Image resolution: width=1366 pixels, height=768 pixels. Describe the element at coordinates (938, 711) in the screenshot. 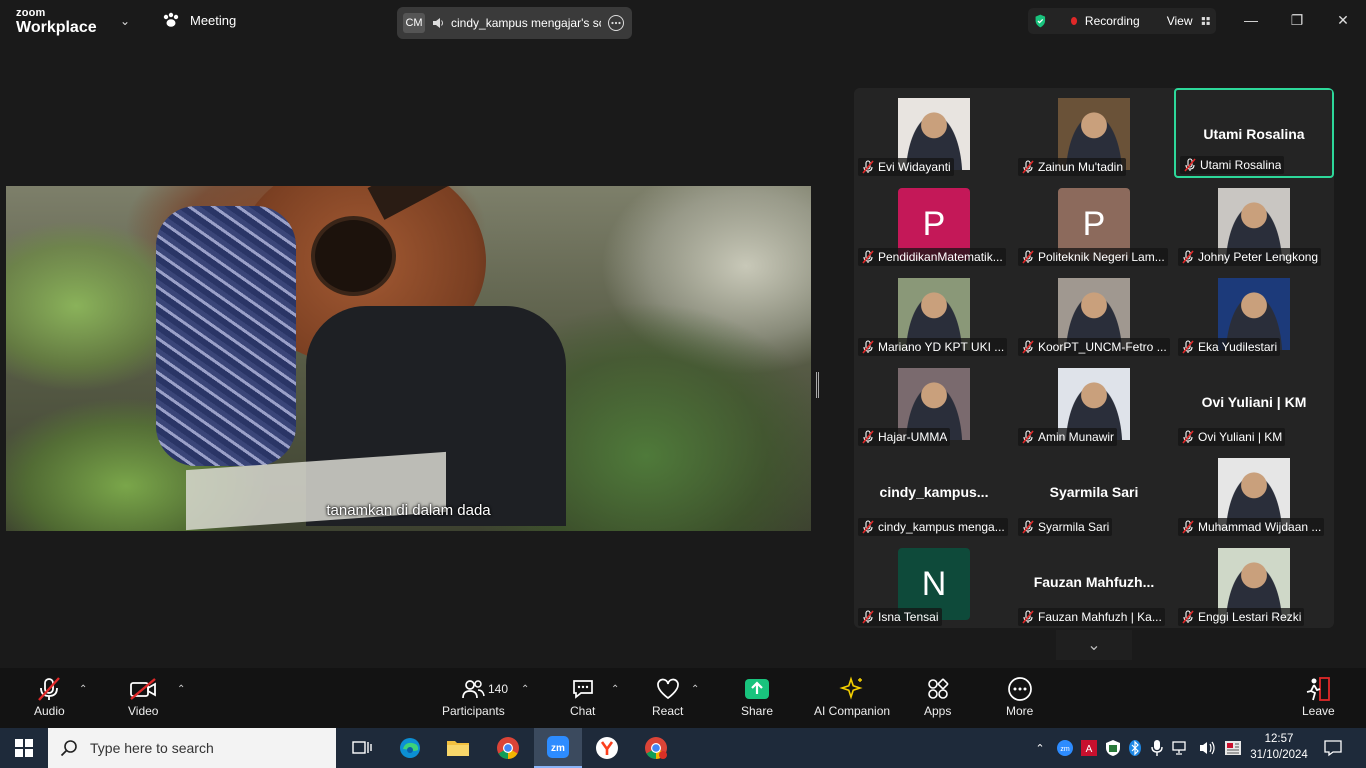

I see `apps-label: Apps` at that location.